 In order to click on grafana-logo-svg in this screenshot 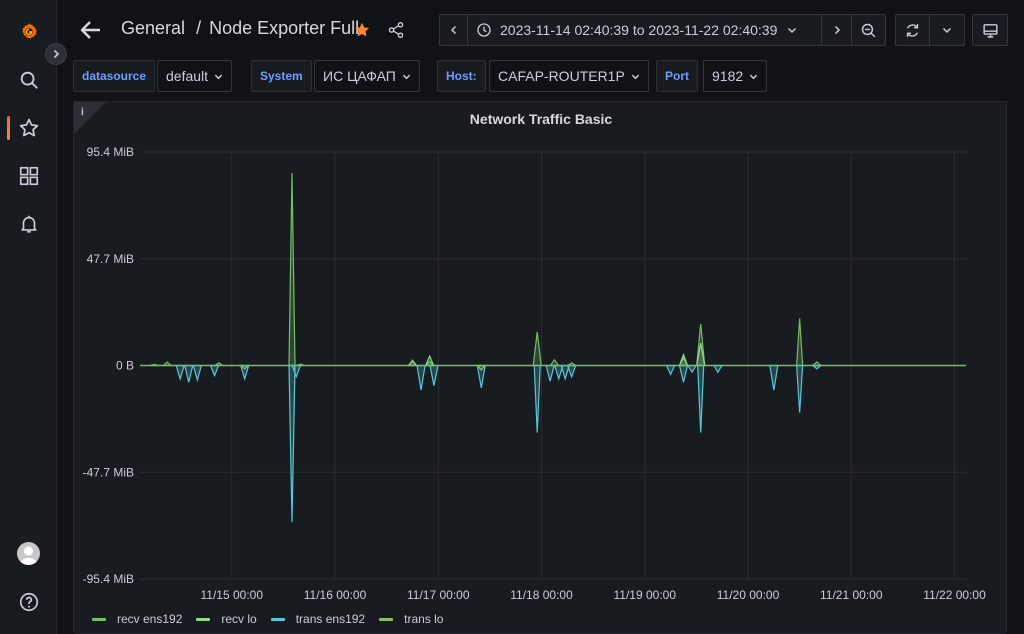, I will do `click(29, 30)`.